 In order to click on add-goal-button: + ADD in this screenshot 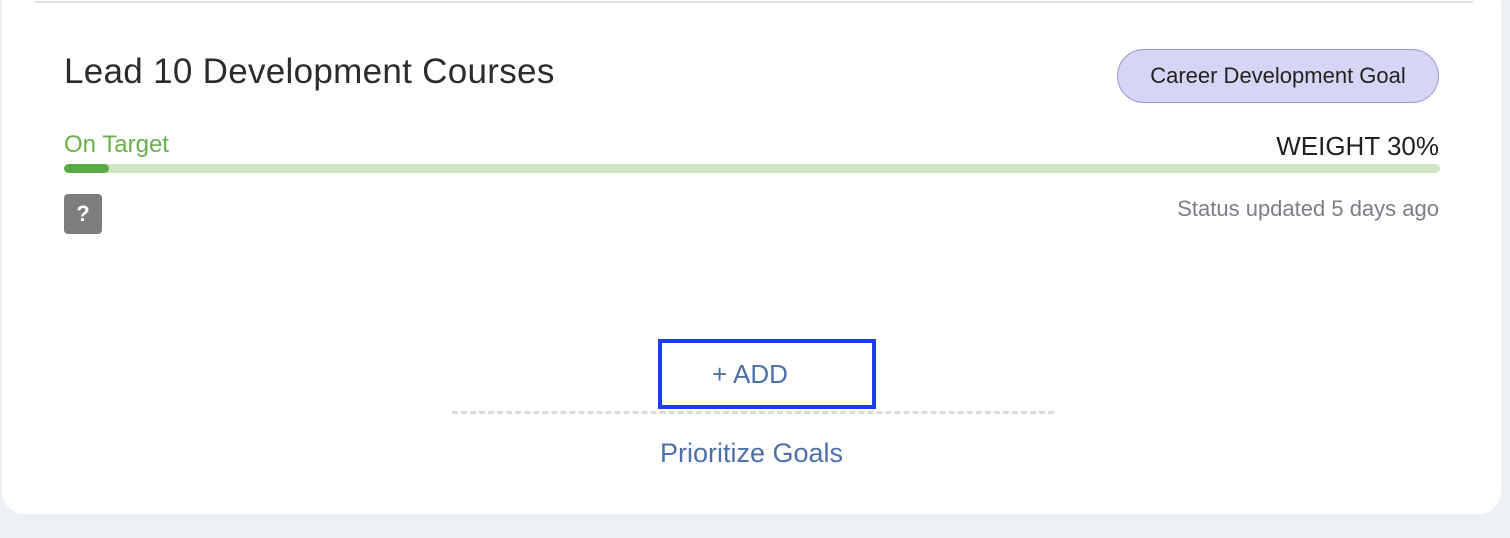, I will do `click(767, 374)`.